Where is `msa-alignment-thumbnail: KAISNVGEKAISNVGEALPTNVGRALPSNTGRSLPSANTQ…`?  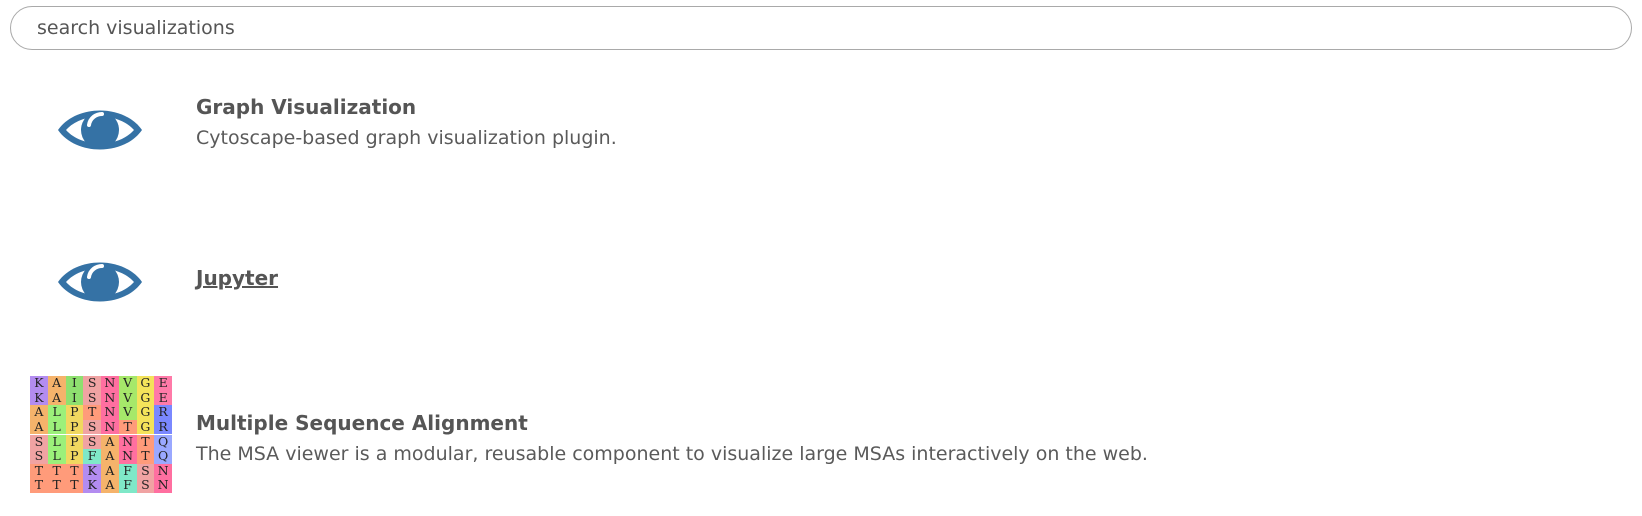 msa-alignment-thumbnail: KAISNVGEKAISNVGEALPTNVGRALPSNTGRSLPSANTQ… is located at coordinates (101, 434).